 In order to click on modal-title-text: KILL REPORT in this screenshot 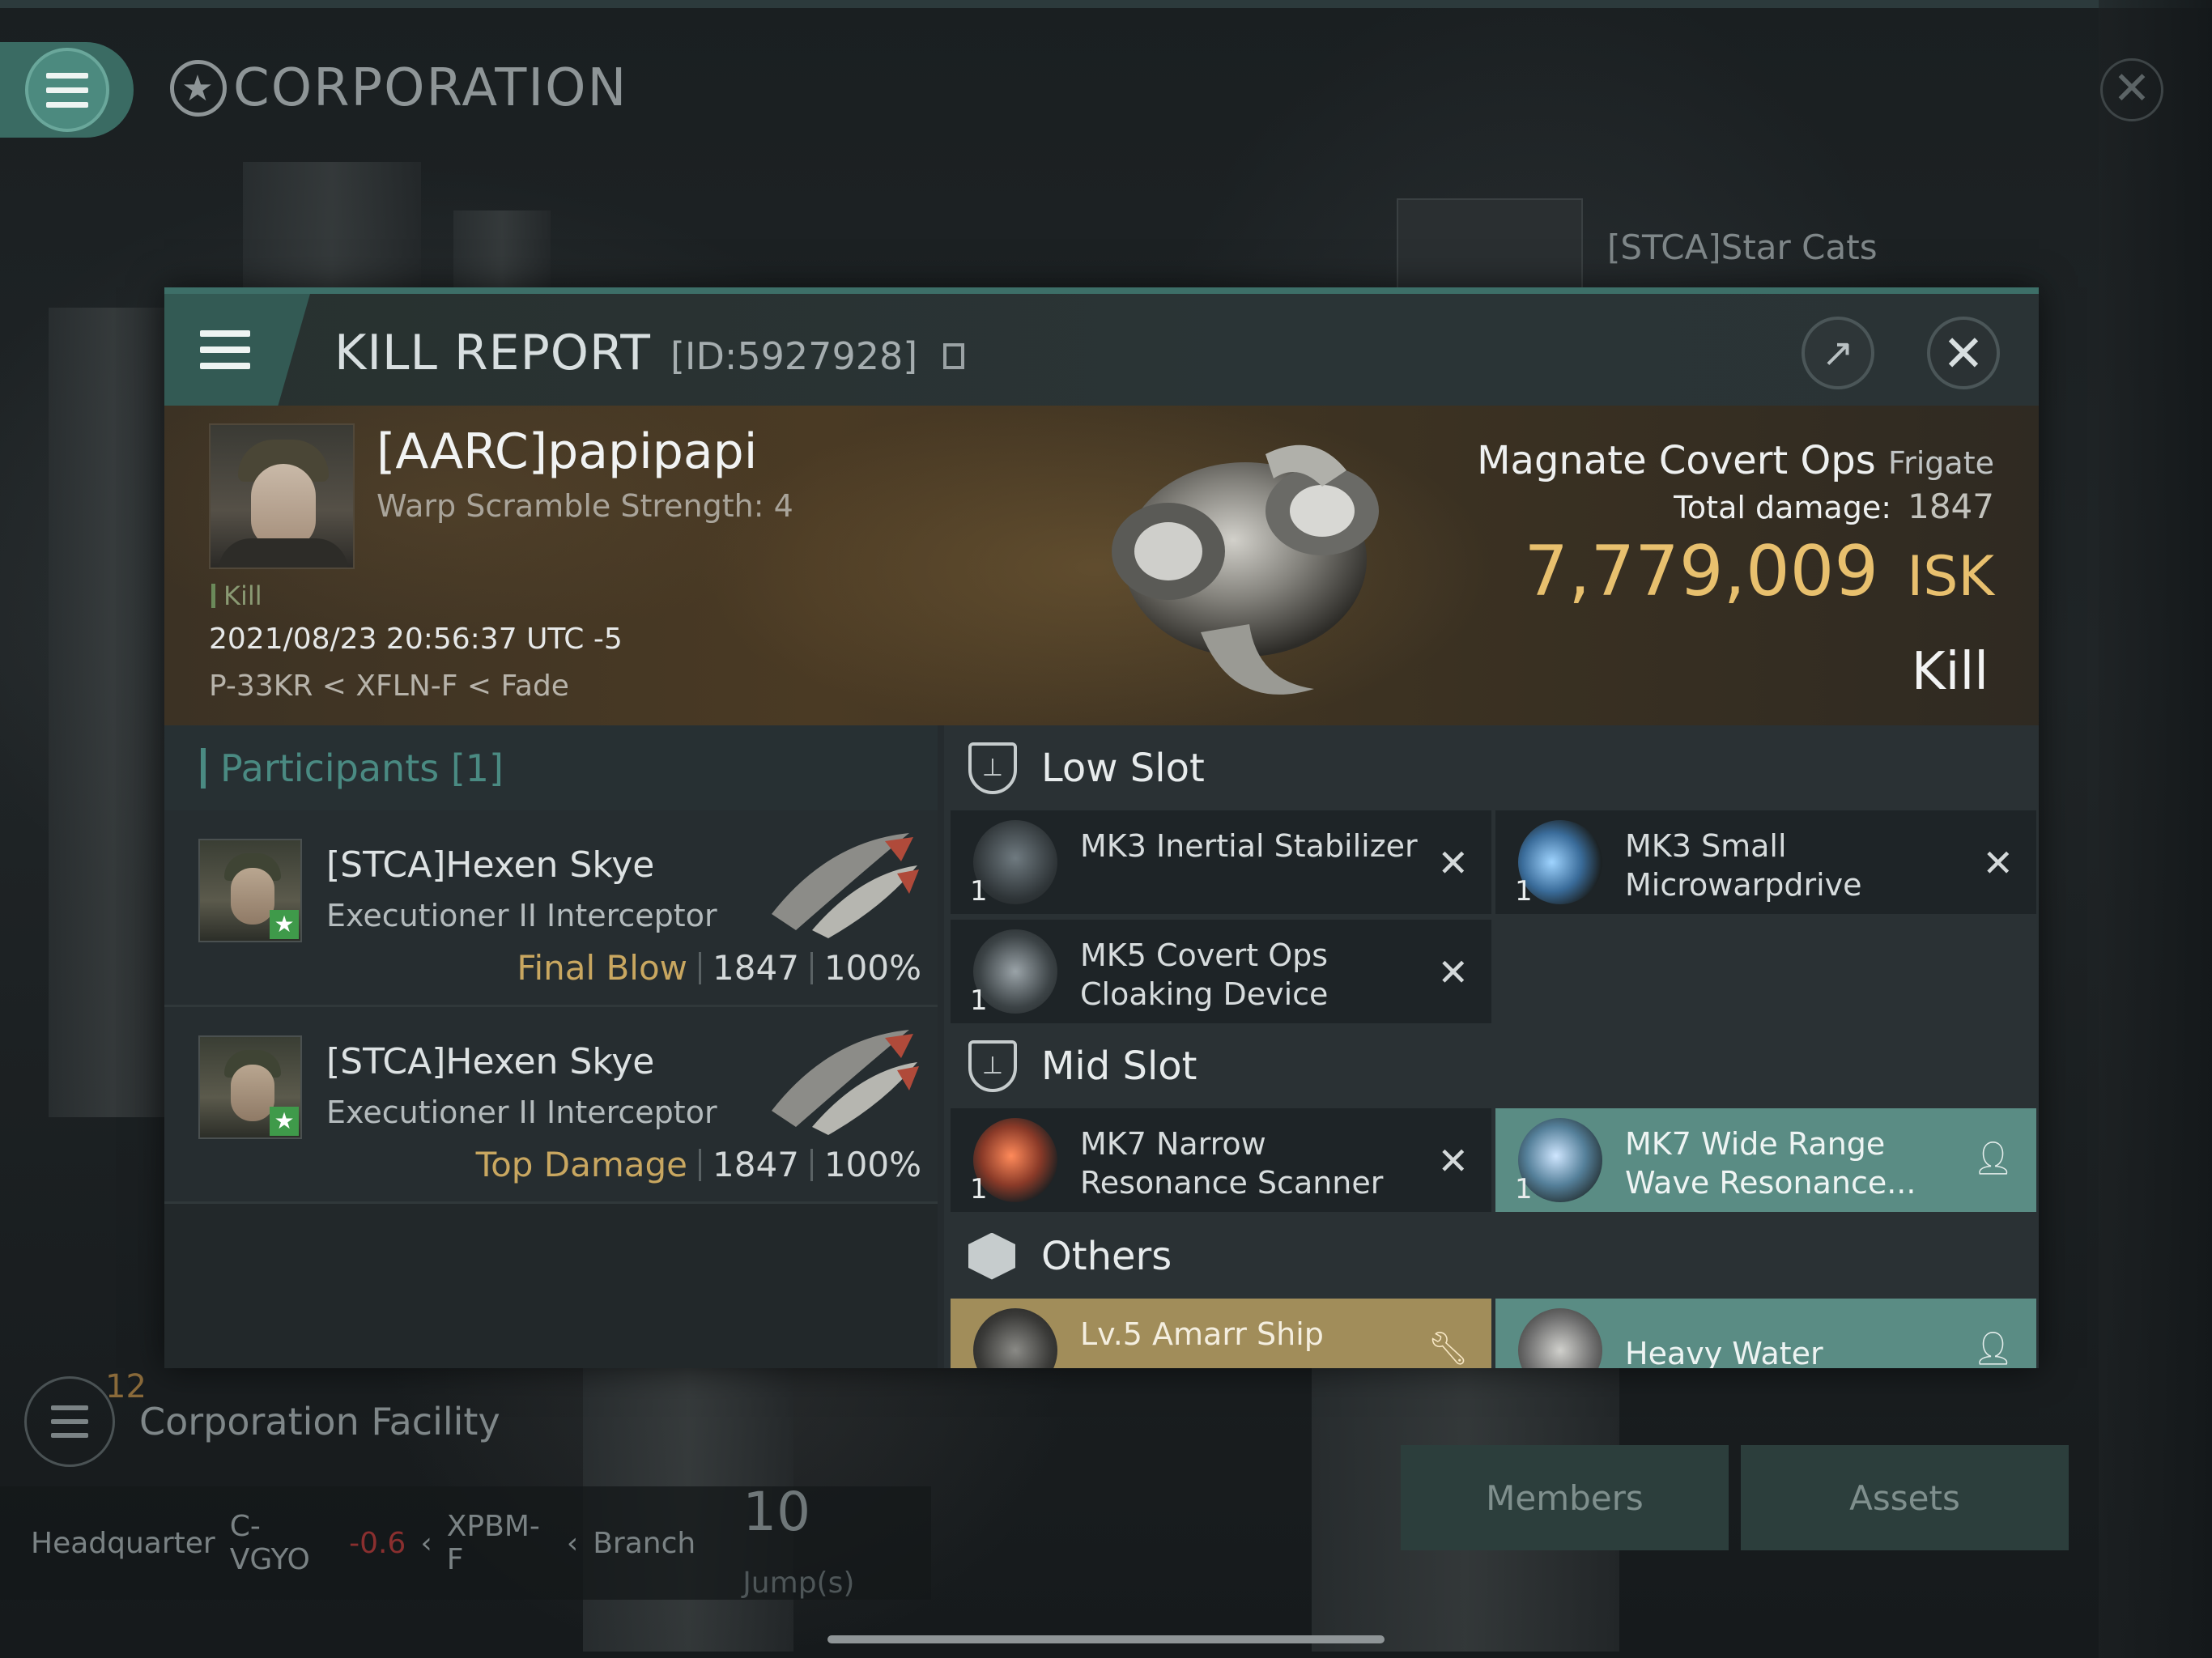, I will do `click(493, 353)`.